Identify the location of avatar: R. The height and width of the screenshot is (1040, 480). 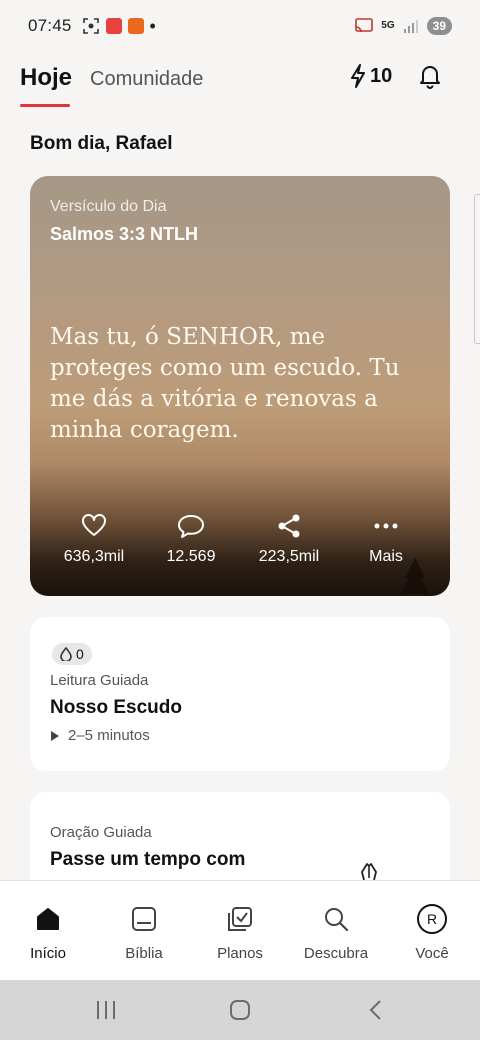
(432, 919).